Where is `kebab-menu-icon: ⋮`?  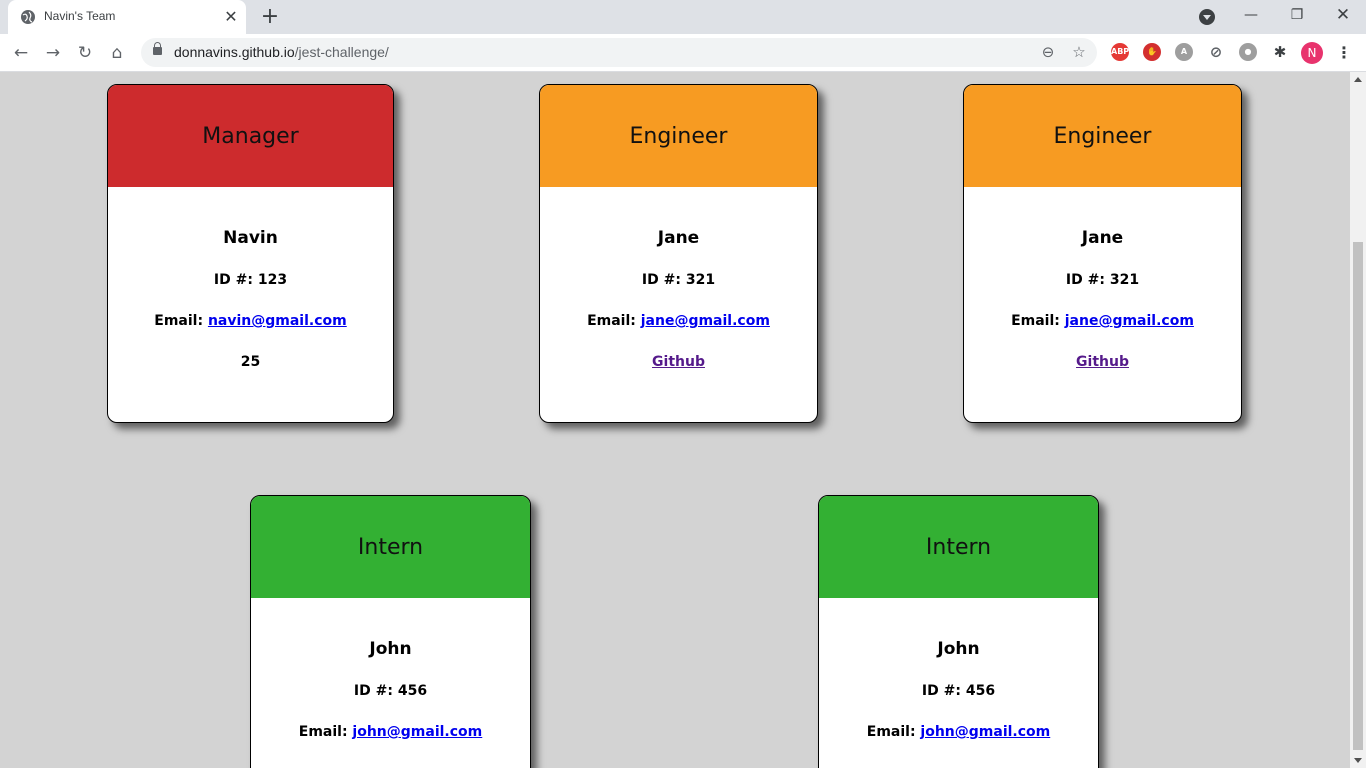 kebab-menu-icon: ⋮ is located at coordinates (1344, 53).